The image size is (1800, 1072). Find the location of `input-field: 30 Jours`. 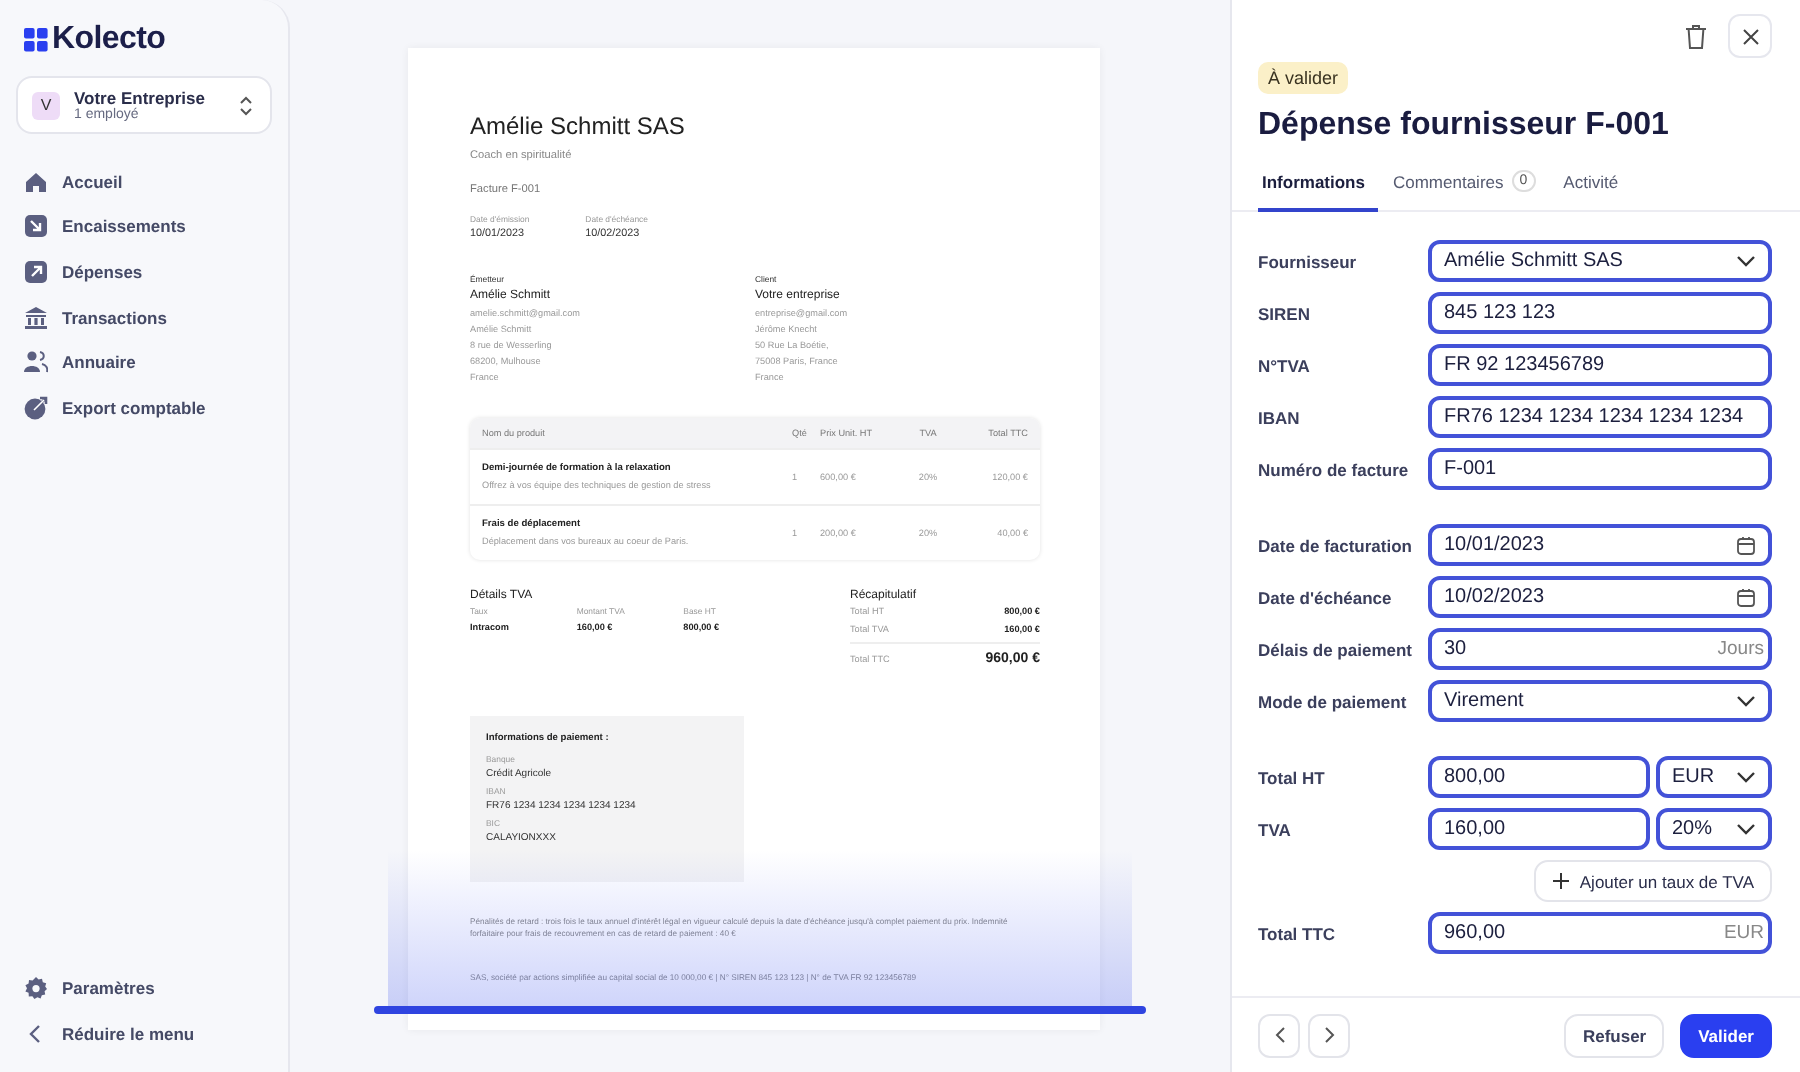

input-field: 30 Jours is located at coordinates (1600, 649).